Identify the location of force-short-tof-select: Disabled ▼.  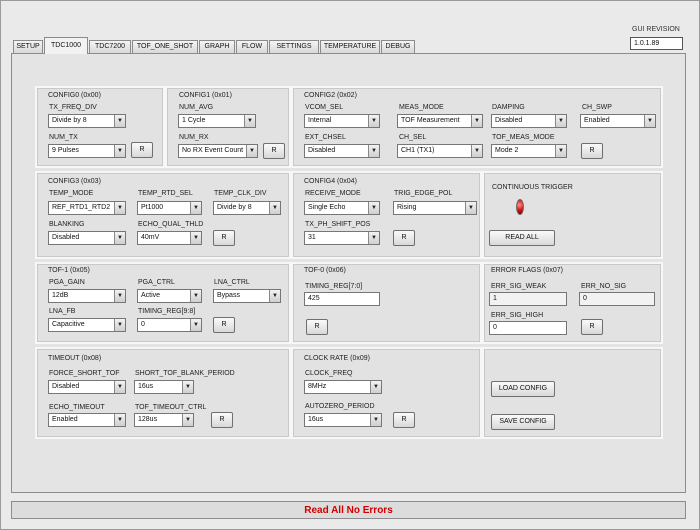
(87, 387).